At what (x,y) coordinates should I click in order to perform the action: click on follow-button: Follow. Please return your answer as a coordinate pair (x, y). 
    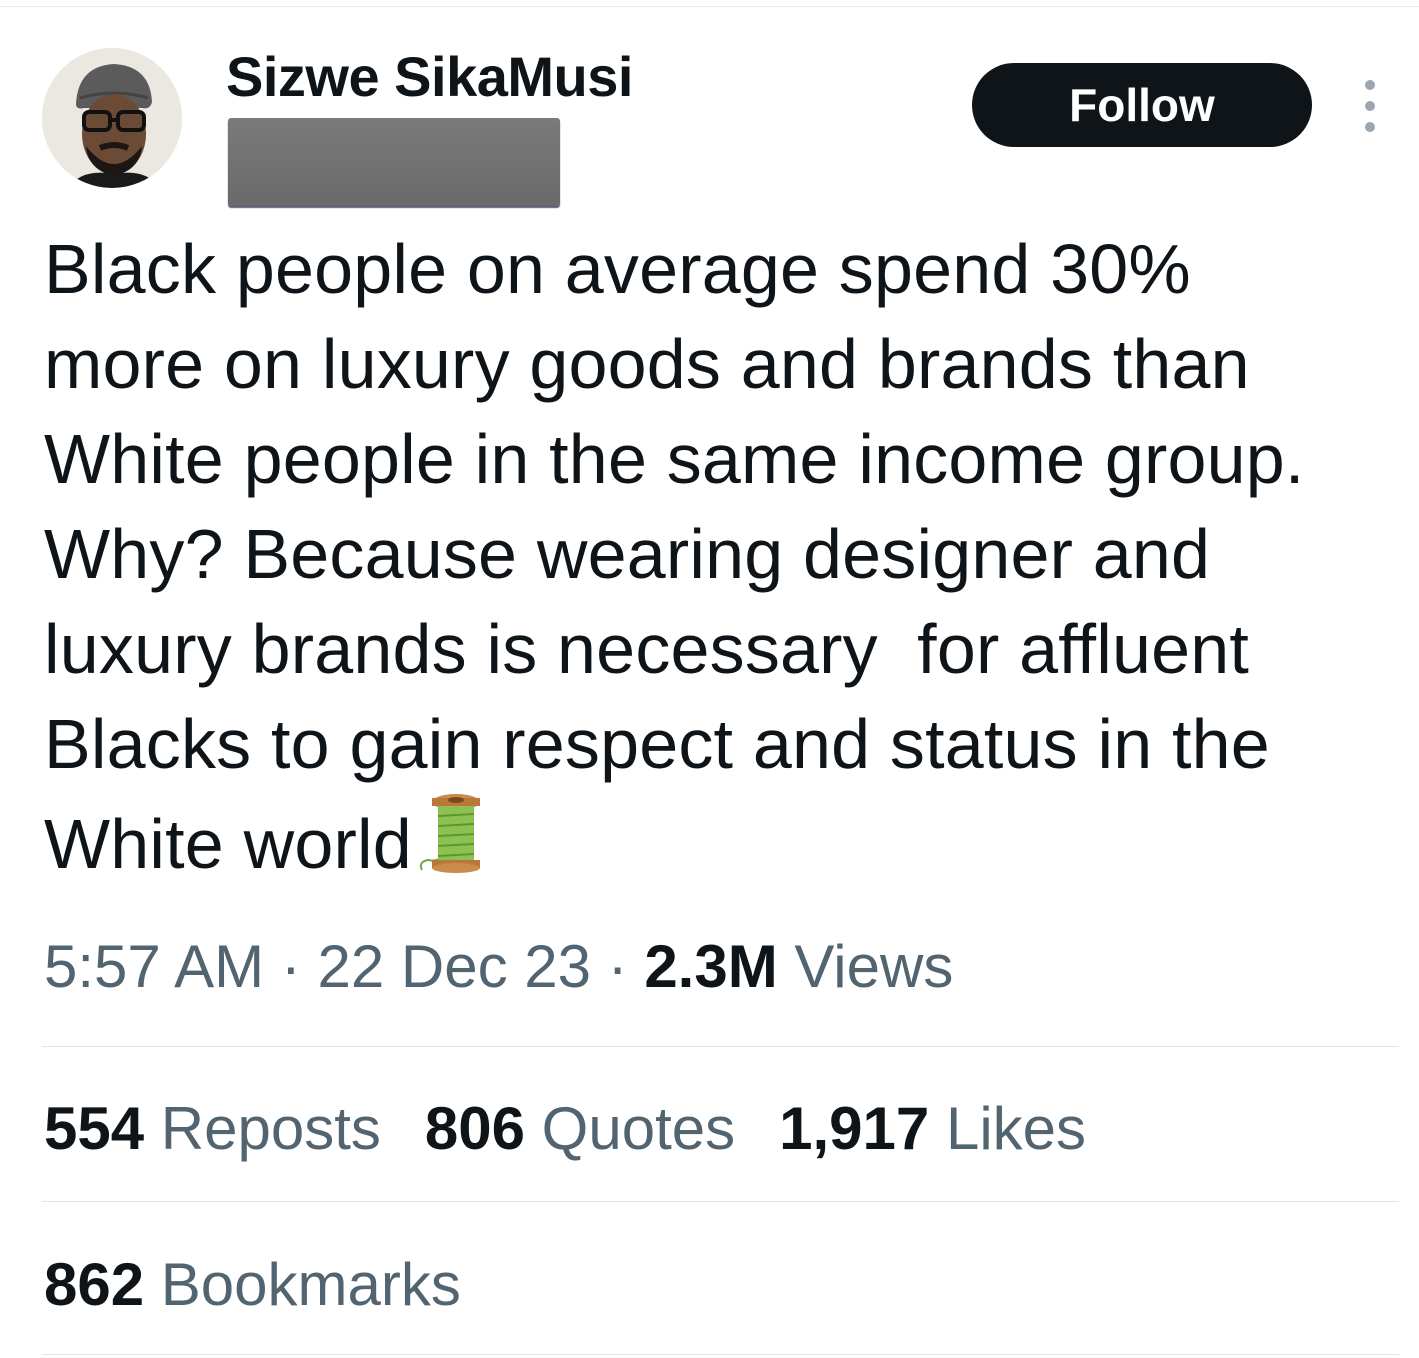
    Looking at the image, I should click on (1142, 105).